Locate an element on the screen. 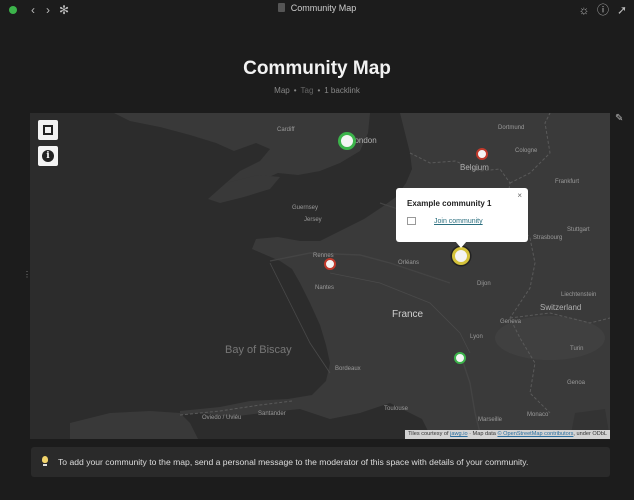  window-title: Community Map is located at coordinates (317, 8).